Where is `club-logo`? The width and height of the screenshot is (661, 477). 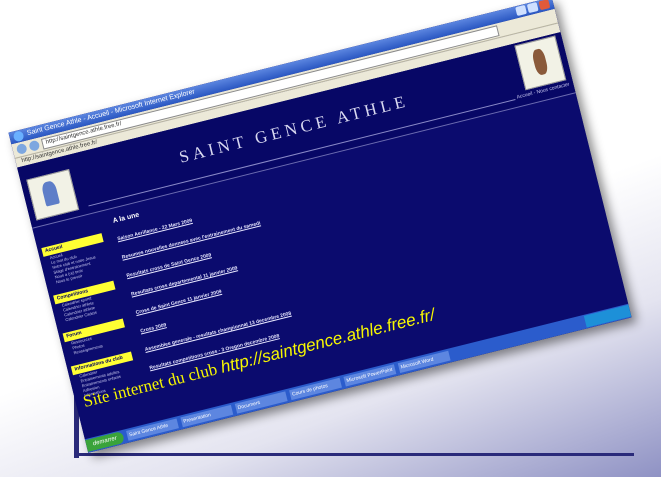 club-logo is located at coordinates (53, 195).